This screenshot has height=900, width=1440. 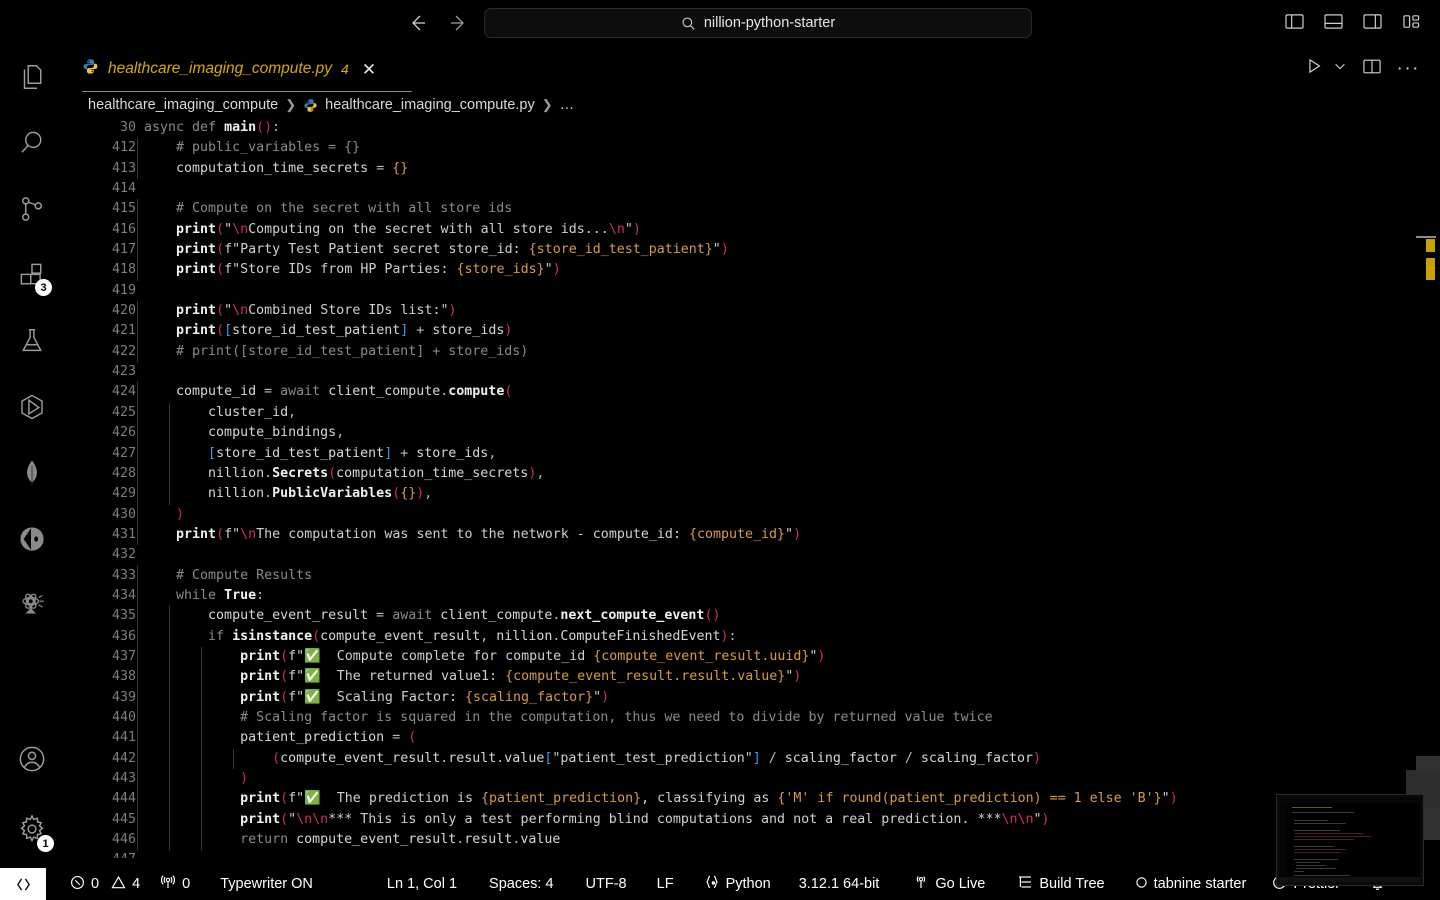 What do you see at coordinates (220, 68) in the screenshot?
I see `tab-label: healthcare_imaging_compute.py` at bounding box center [220, 68].